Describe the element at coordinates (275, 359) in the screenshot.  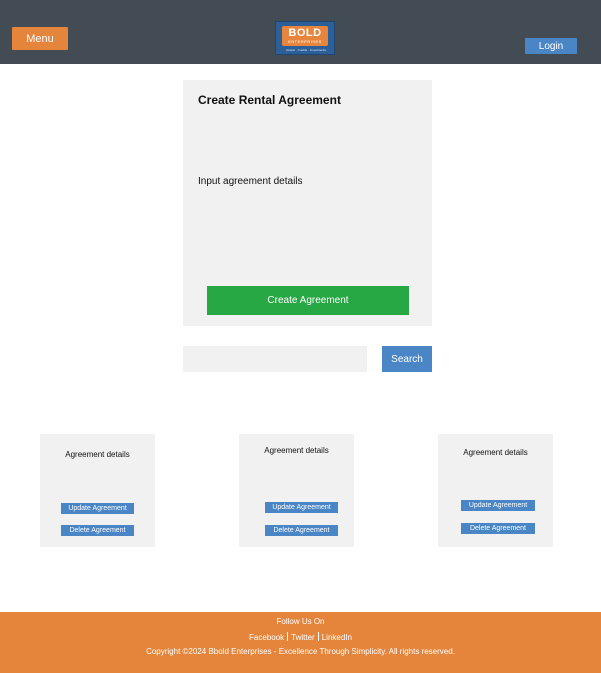
I see `search-input` at that location.